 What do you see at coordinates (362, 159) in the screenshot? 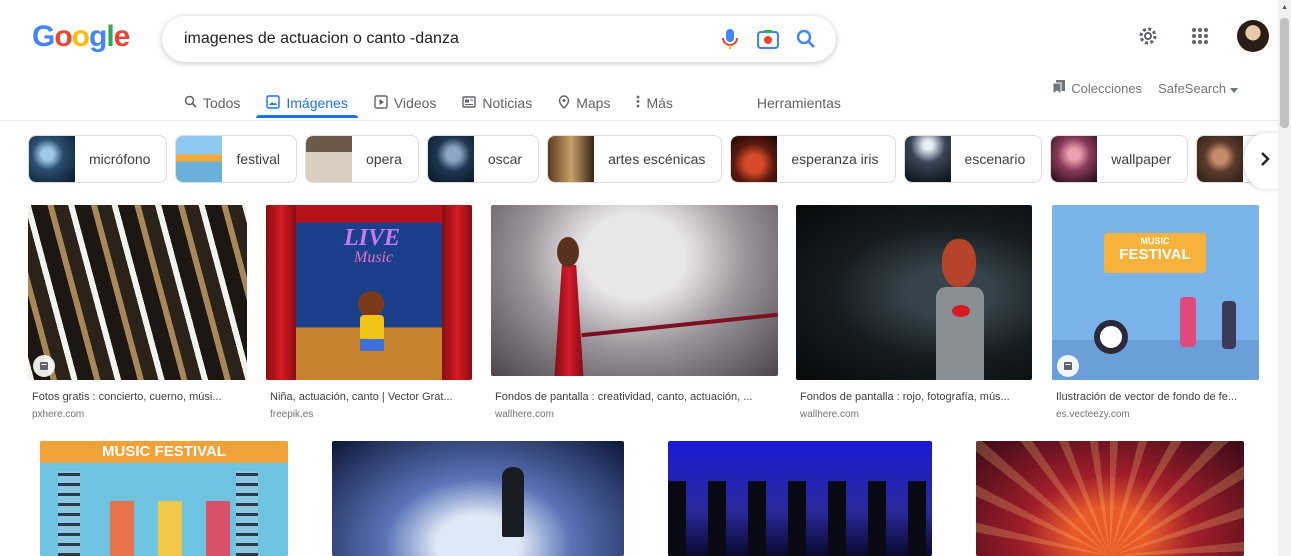
I see `chip-opera: opera` at bounding box center [362, 159].